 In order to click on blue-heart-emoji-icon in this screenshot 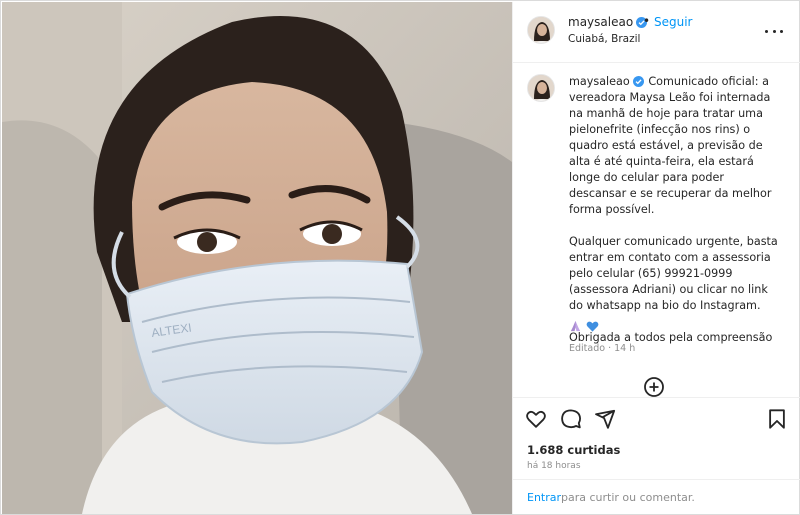, I will do `click(592, 326)`.